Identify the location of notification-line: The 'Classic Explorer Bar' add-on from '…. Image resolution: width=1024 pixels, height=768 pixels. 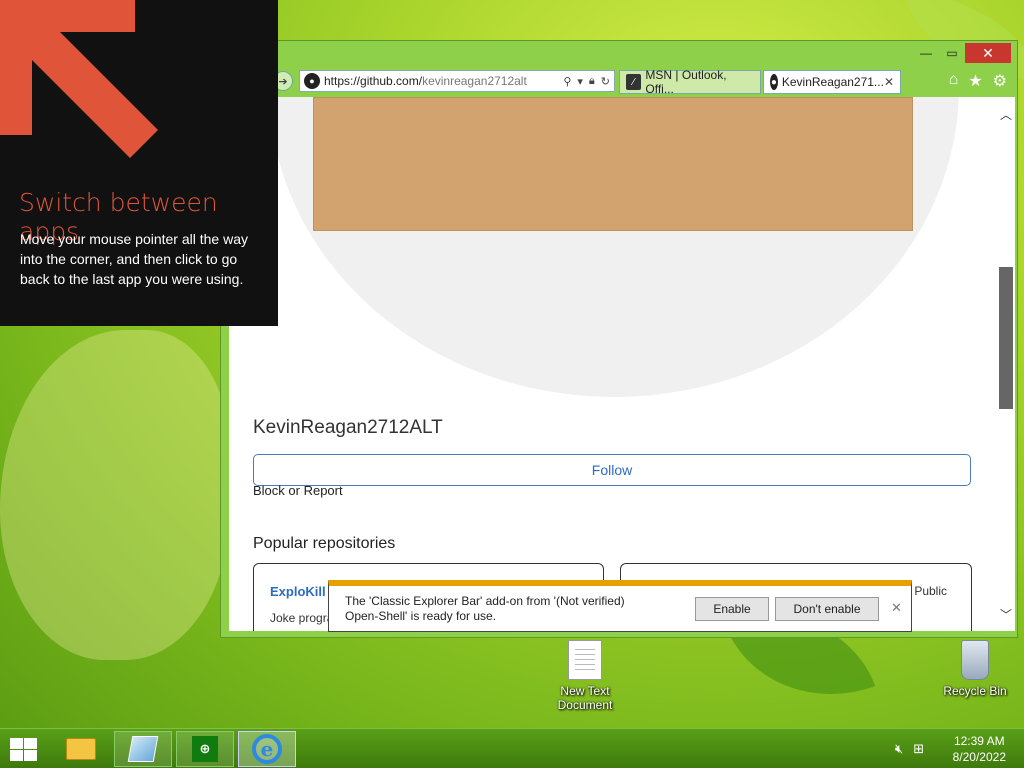
(485, 601).